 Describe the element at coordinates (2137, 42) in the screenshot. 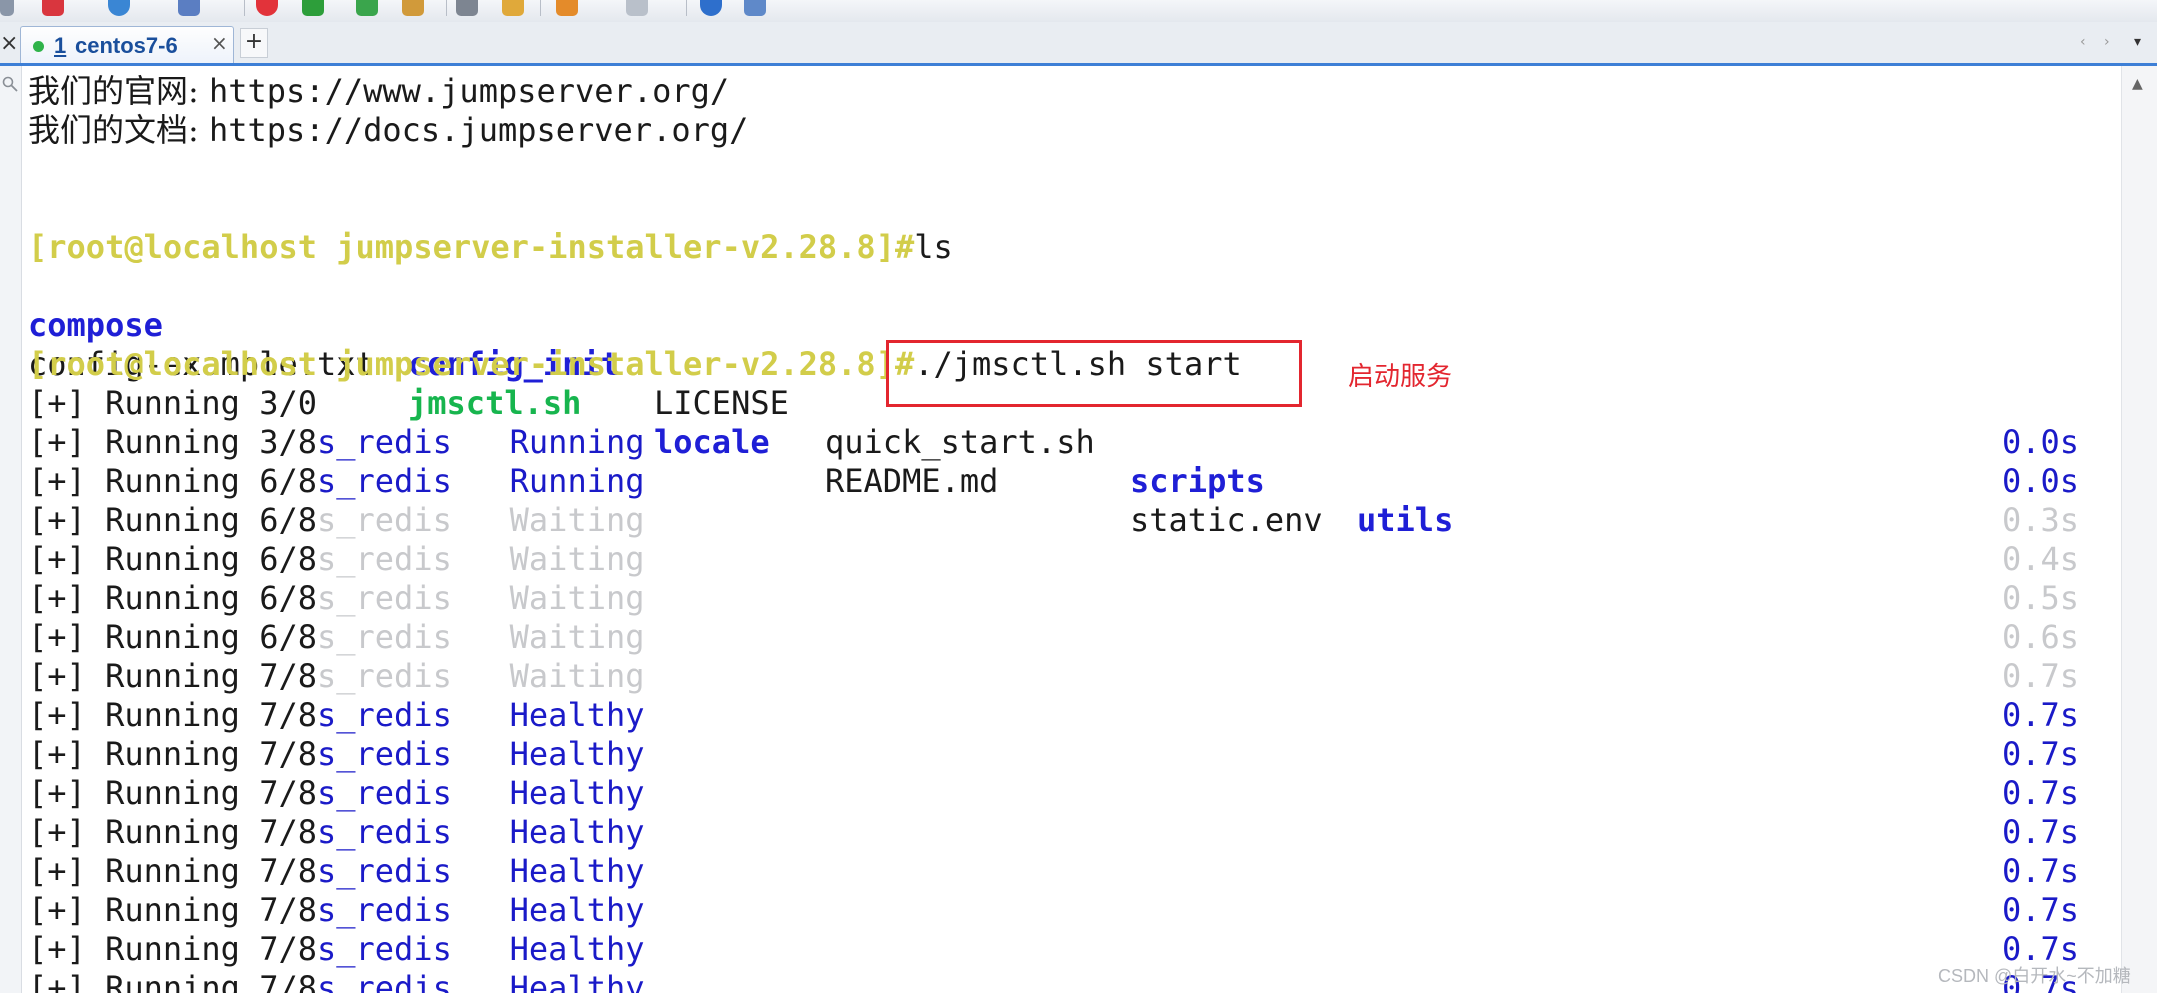

I see `tab-menu-icon: ▾` at that location.